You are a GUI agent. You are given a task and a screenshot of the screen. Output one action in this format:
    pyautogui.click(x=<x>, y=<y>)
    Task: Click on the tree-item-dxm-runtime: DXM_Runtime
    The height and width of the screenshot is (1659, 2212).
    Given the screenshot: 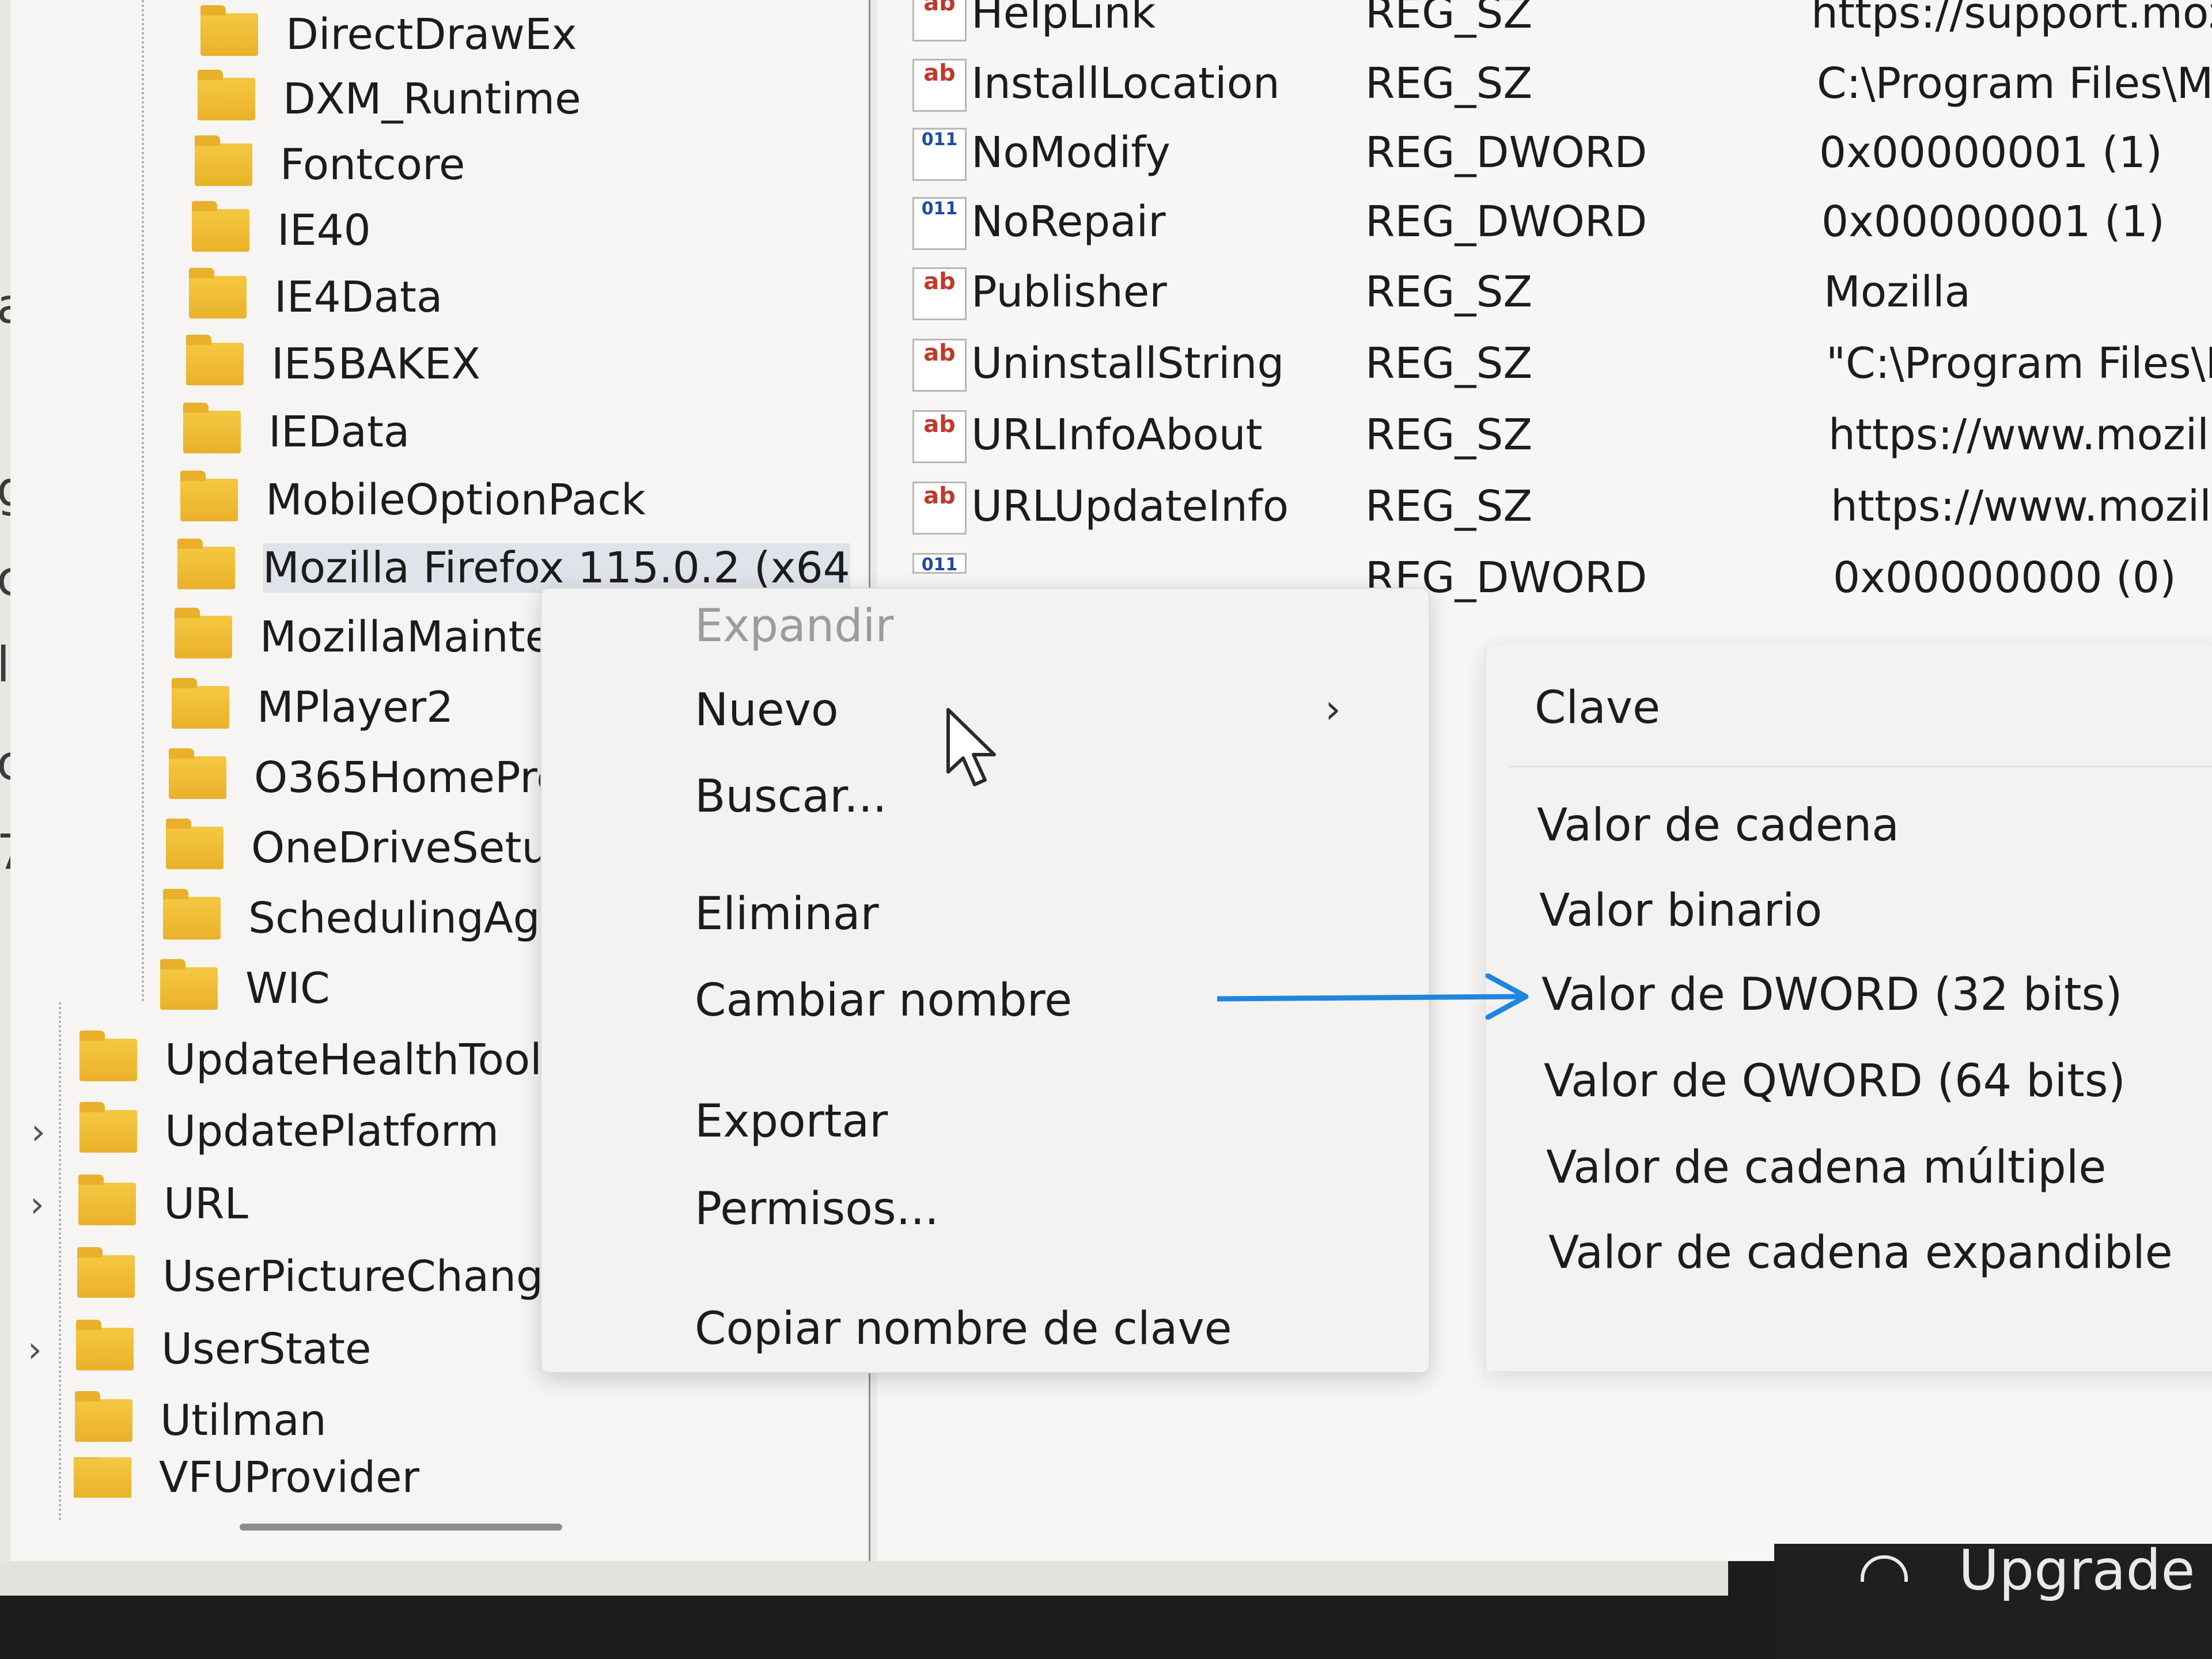 What is the action you would take?
    pyautogui.click(x=389, y=99)
    